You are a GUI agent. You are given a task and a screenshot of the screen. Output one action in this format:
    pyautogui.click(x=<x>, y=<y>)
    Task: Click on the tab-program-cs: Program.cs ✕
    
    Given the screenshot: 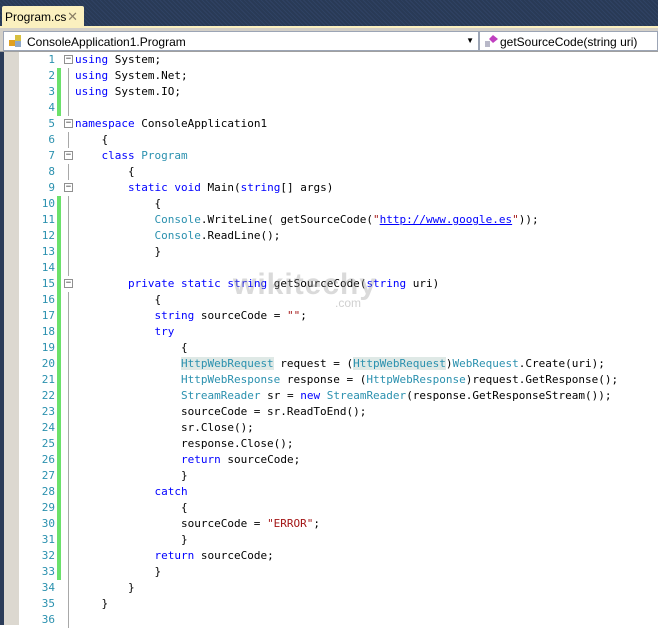 What is the action you would take?
    pyautogui.click(x=43, y=17)
    